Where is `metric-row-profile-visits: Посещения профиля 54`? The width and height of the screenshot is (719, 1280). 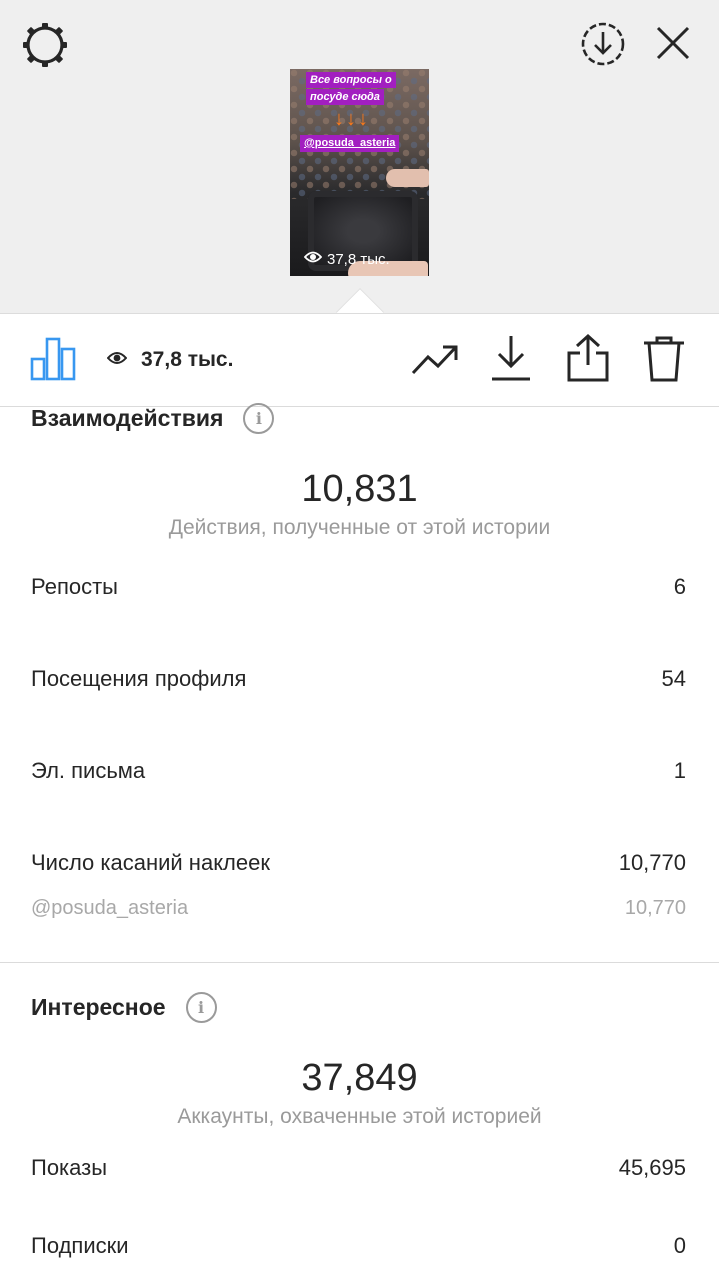
metric-row-profile-visits: Посещения профиля 54 is located at coordinates (358, 679).